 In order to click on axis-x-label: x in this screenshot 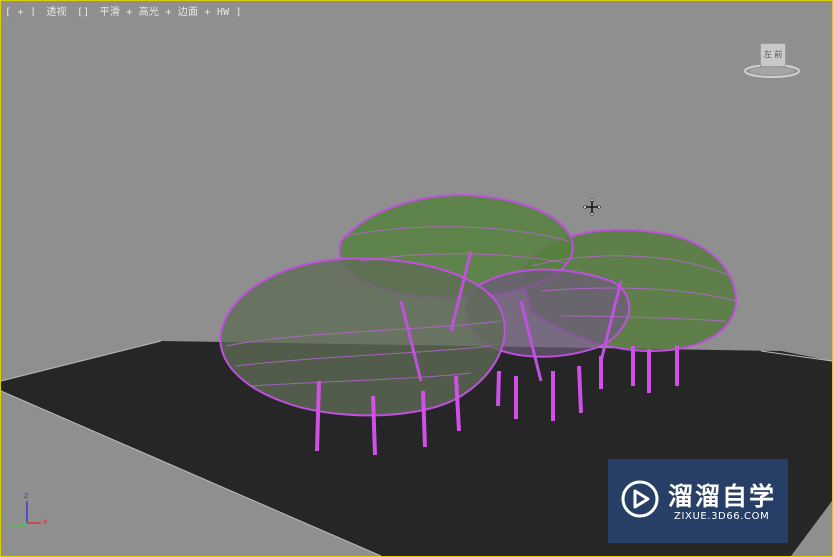, I will do `click(45, 521)`.